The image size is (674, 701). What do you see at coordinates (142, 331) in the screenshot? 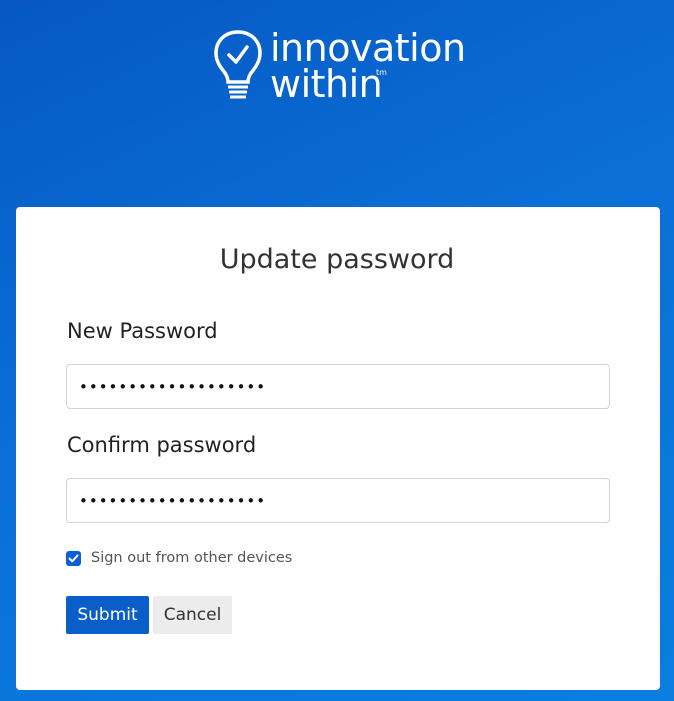
I see `new-password-label: New Password` at bounding box center [142, 331].